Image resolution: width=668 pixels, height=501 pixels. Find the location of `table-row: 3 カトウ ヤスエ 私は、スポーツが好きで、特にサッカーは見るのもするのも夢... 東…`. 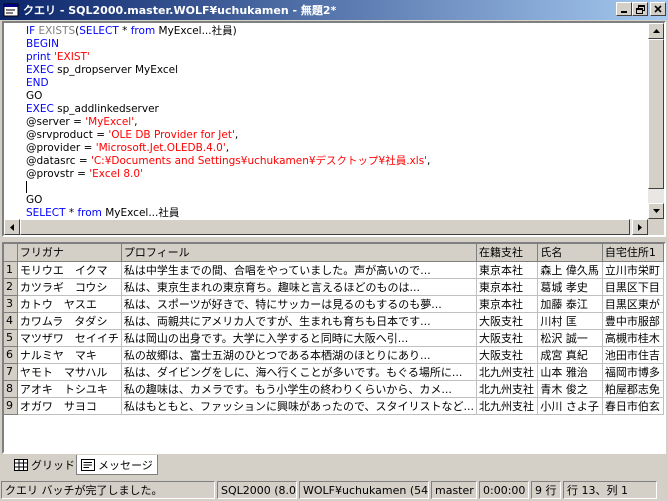

table-row: 3 カトウ ヤスエ 私は、スポーツが好きで、特にサッカーは見るのもするのも夢... 東… is located at coordinates (334, 304).